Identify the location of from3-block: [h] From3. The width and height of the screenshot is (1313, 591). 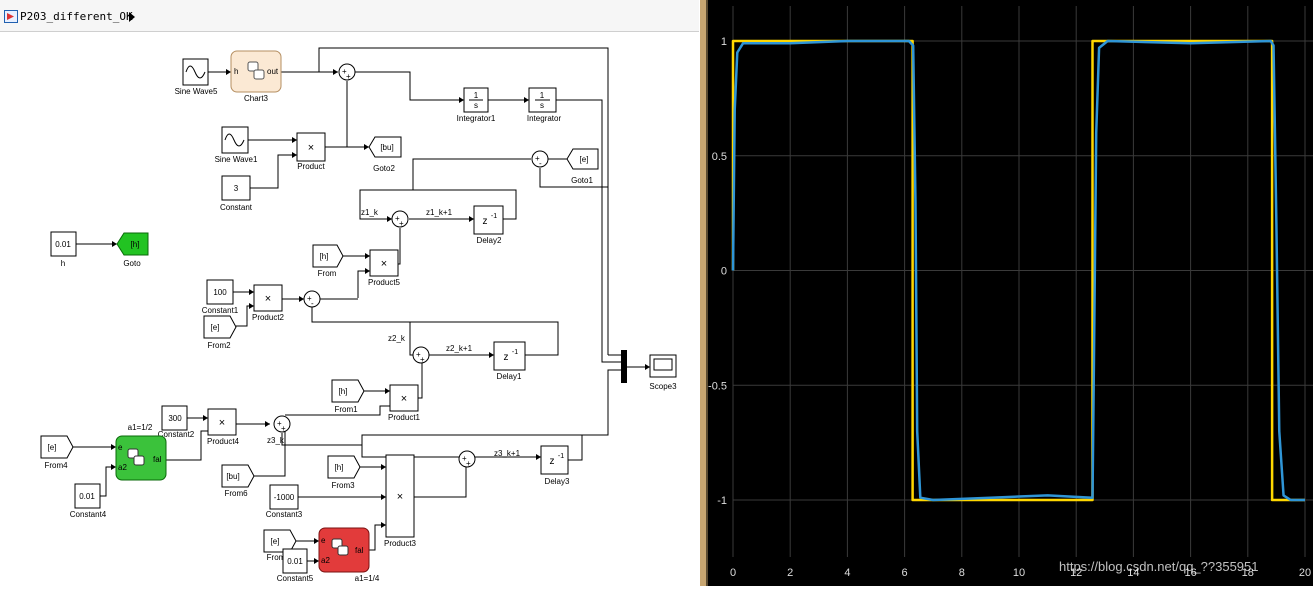
(344, 472).